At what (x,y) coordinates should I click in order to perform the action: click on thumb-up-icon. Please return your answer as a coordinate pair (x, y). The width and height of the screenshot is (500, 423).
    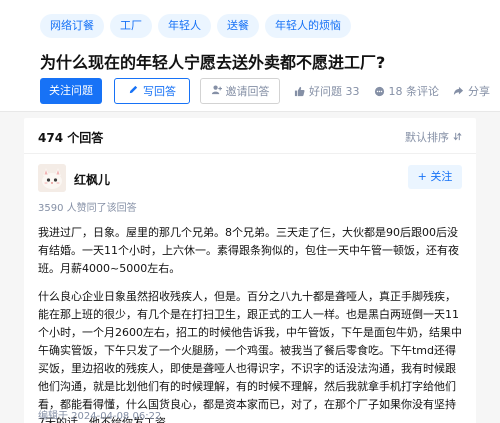
    Looking at the image, I should click on (299, 91).